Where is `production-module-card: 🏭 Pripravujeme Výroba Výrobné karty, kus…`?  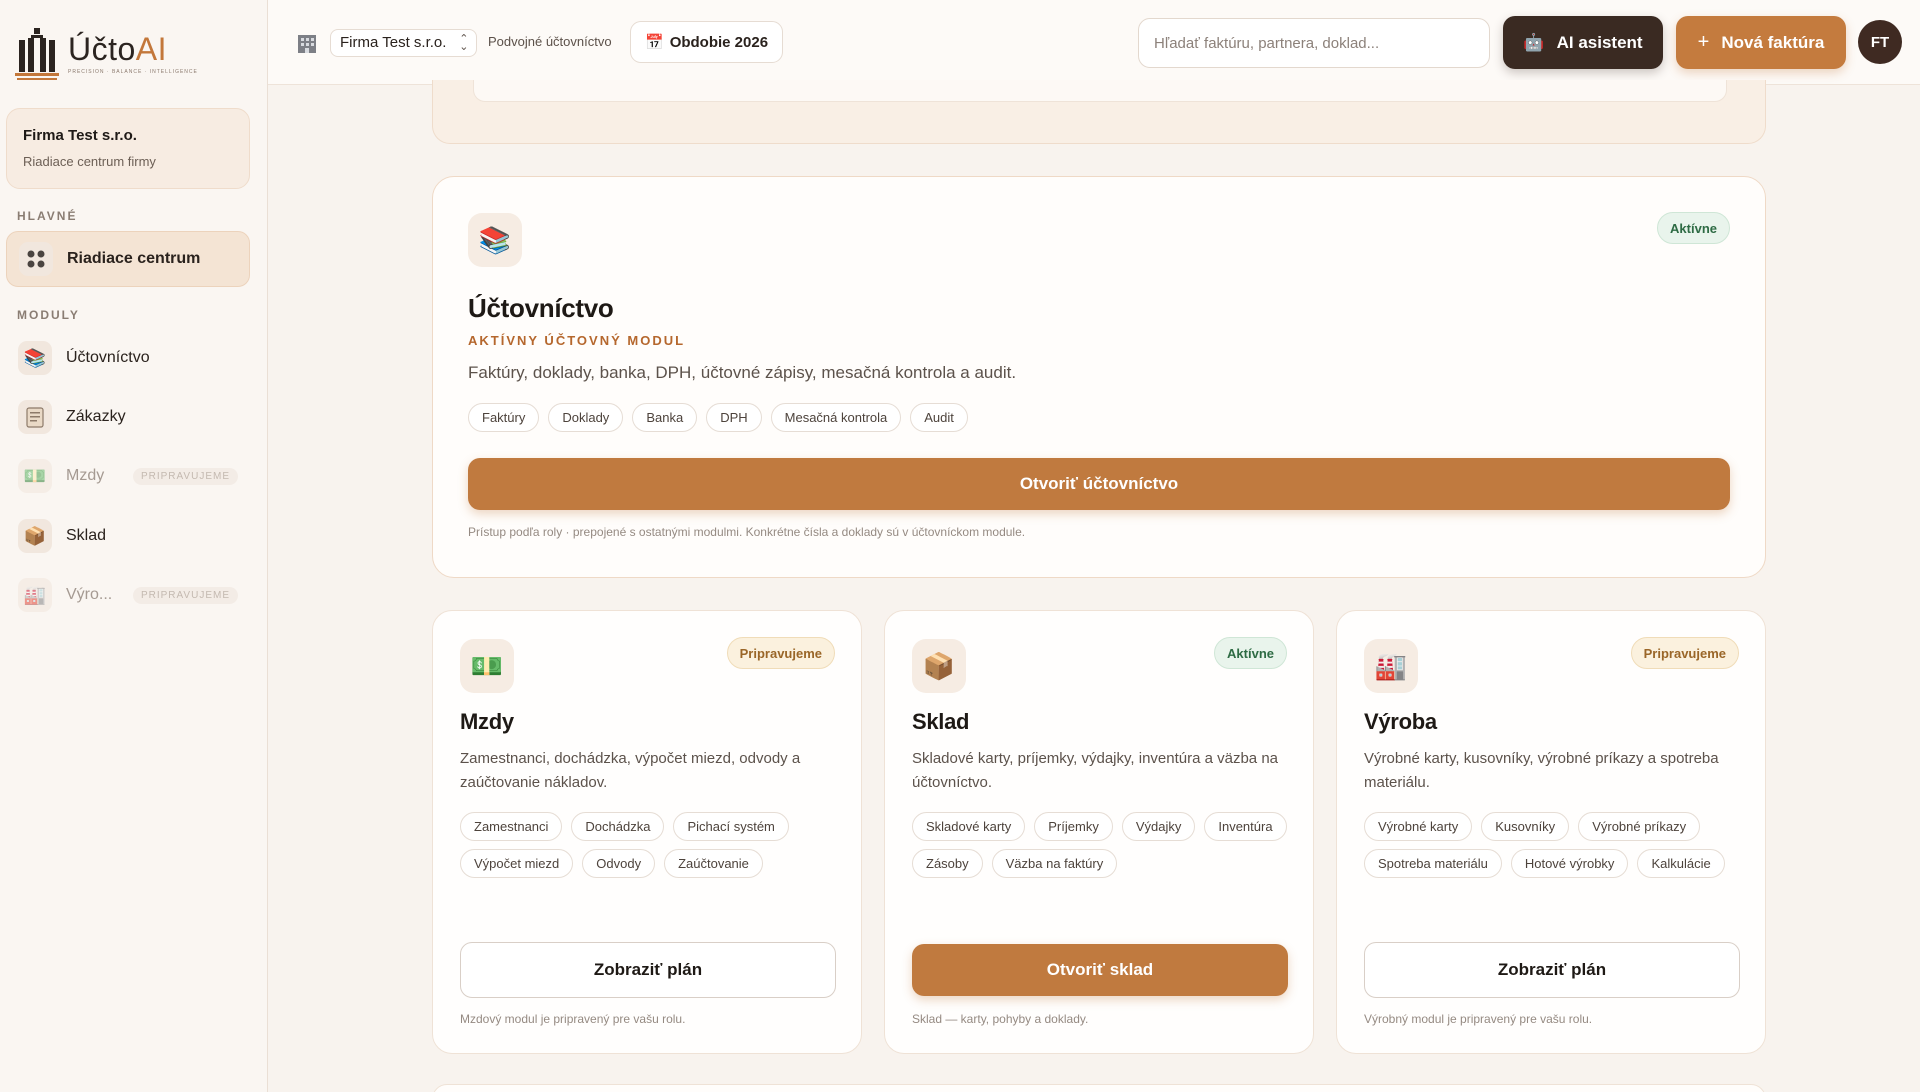 production-module-card: 🏭 Pripravujeme Výroba Výrobné karty, kus… is located at coordinates (1551, 832).